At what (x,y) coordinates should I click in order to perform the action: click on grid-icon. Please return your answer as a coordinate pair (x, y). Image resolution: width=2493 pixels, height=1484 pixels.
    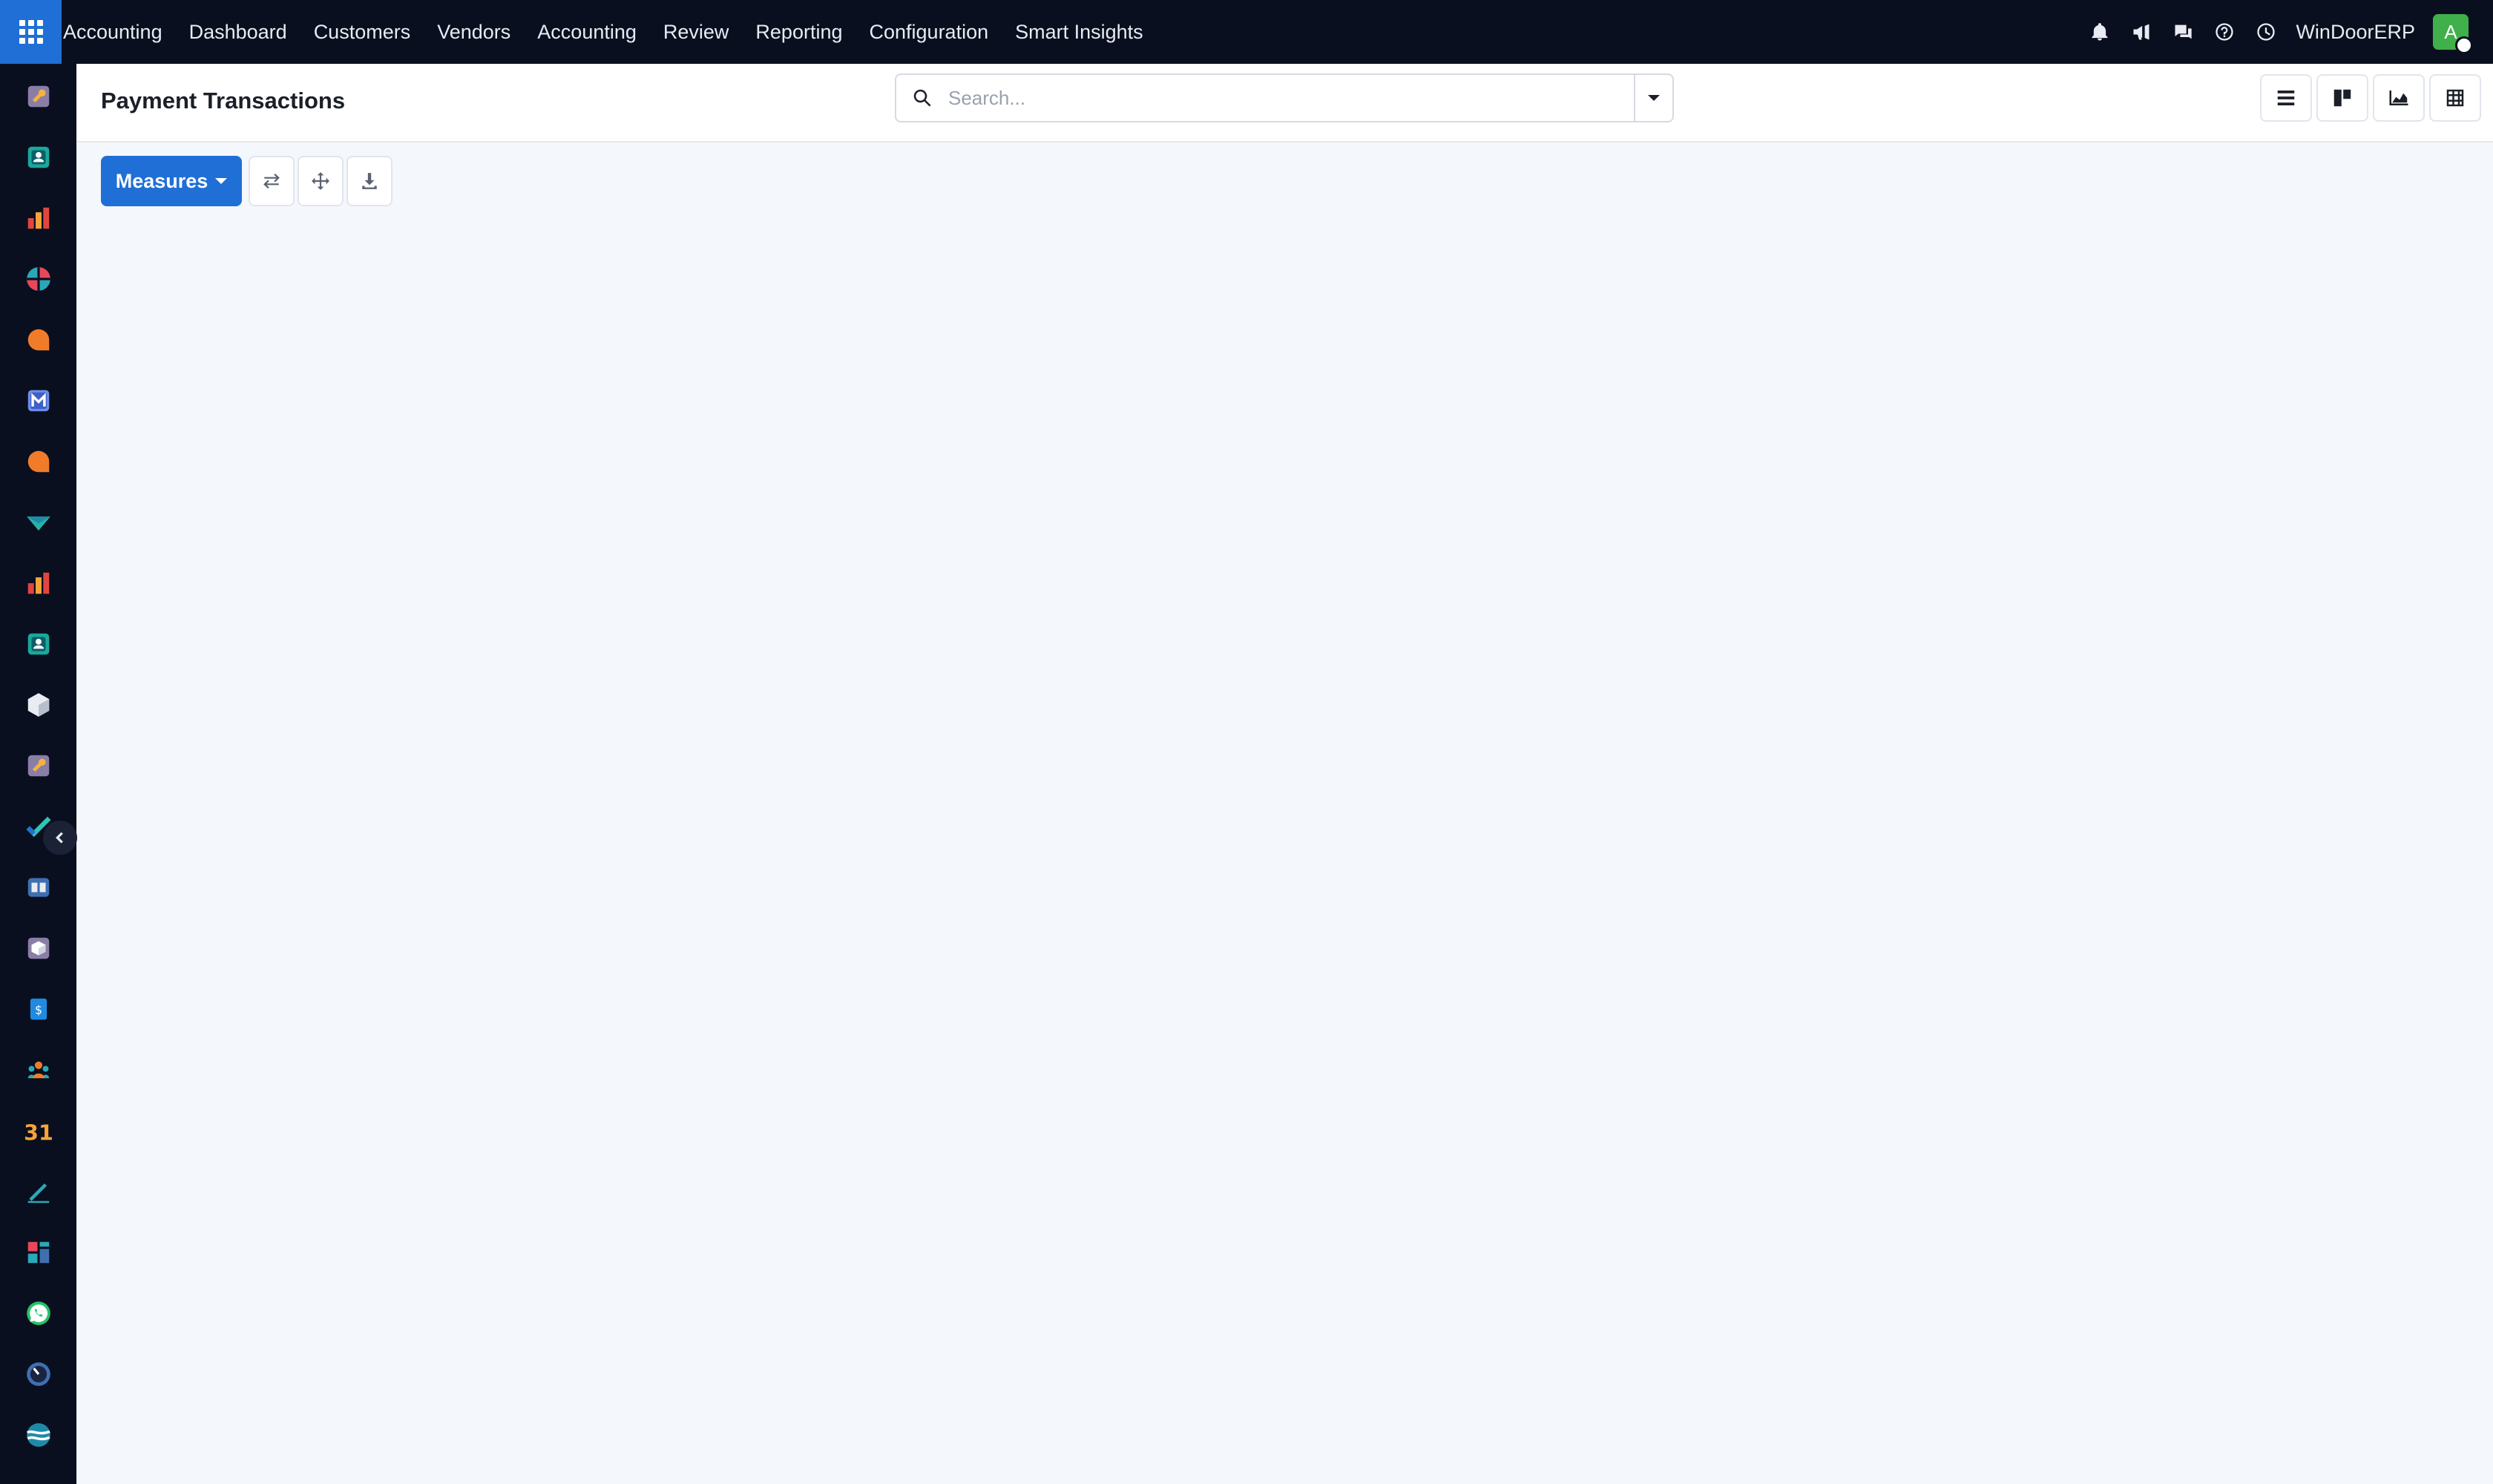
    Looking at the image, I should click on (31, 32).